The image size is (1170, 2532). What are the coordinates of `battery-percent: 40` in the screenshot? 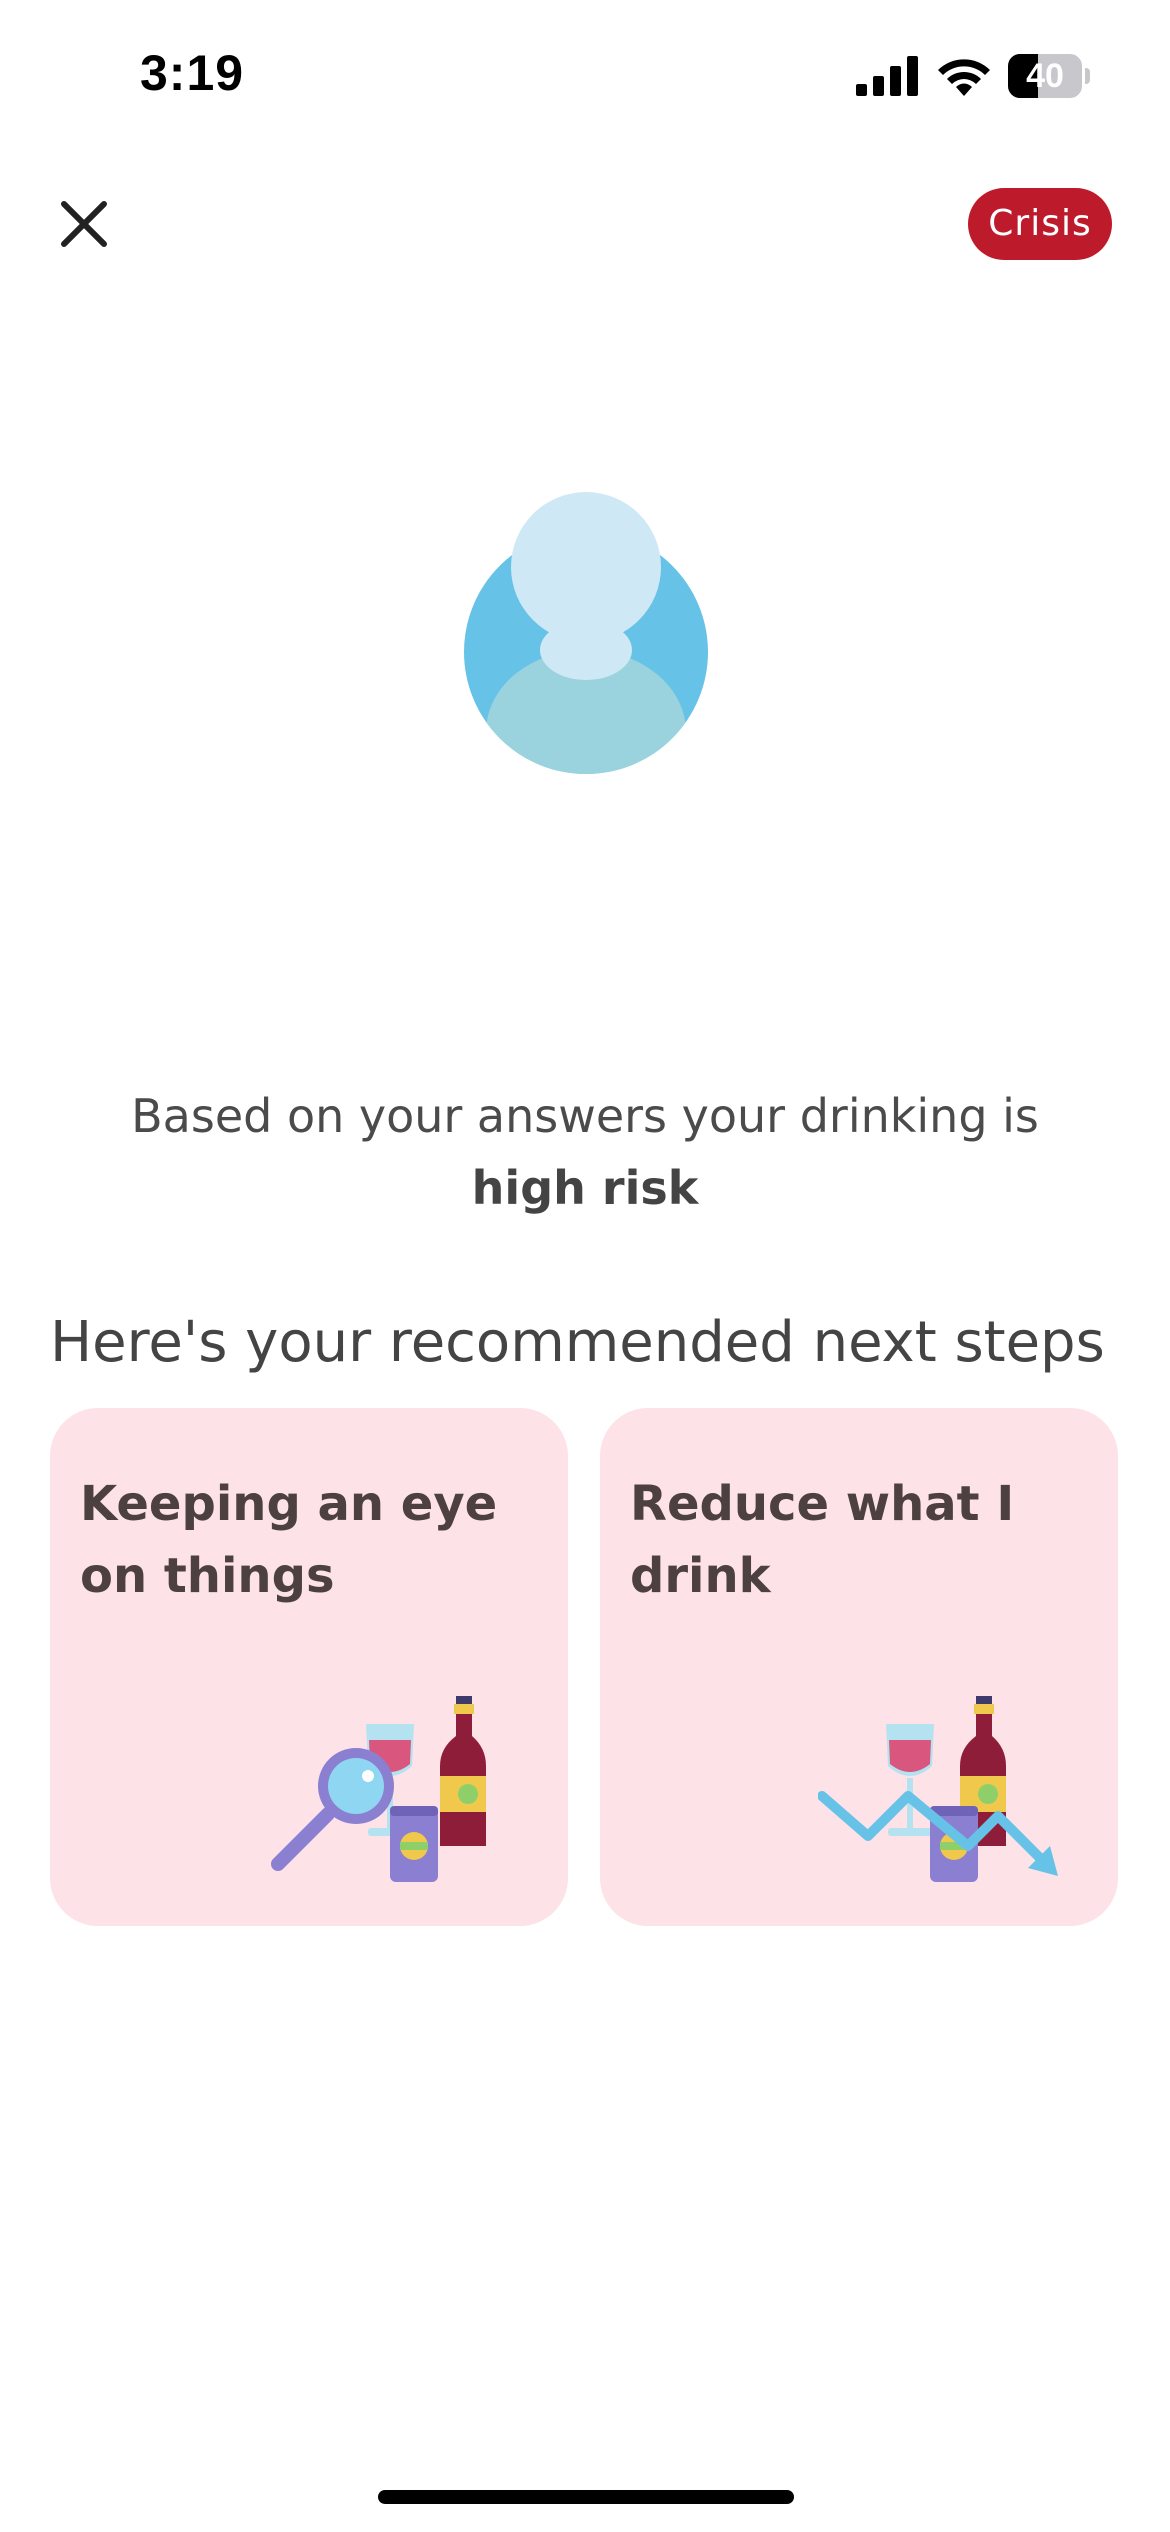 It's located at (1045, 76).